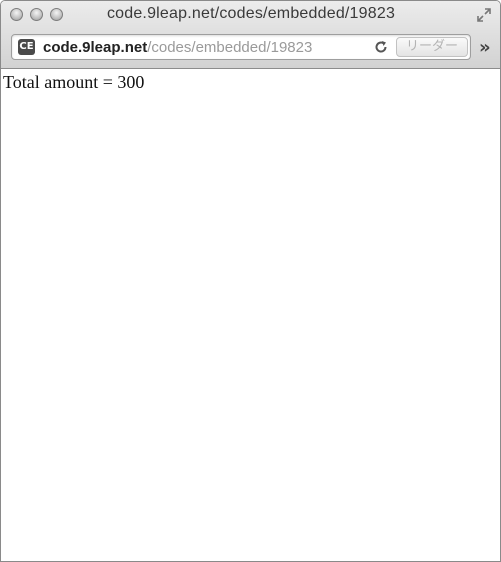  What do you see at coordinates (432, 47) in the screenshot?
I see `reader-button: リーダー` at bounding box center [432, 47].